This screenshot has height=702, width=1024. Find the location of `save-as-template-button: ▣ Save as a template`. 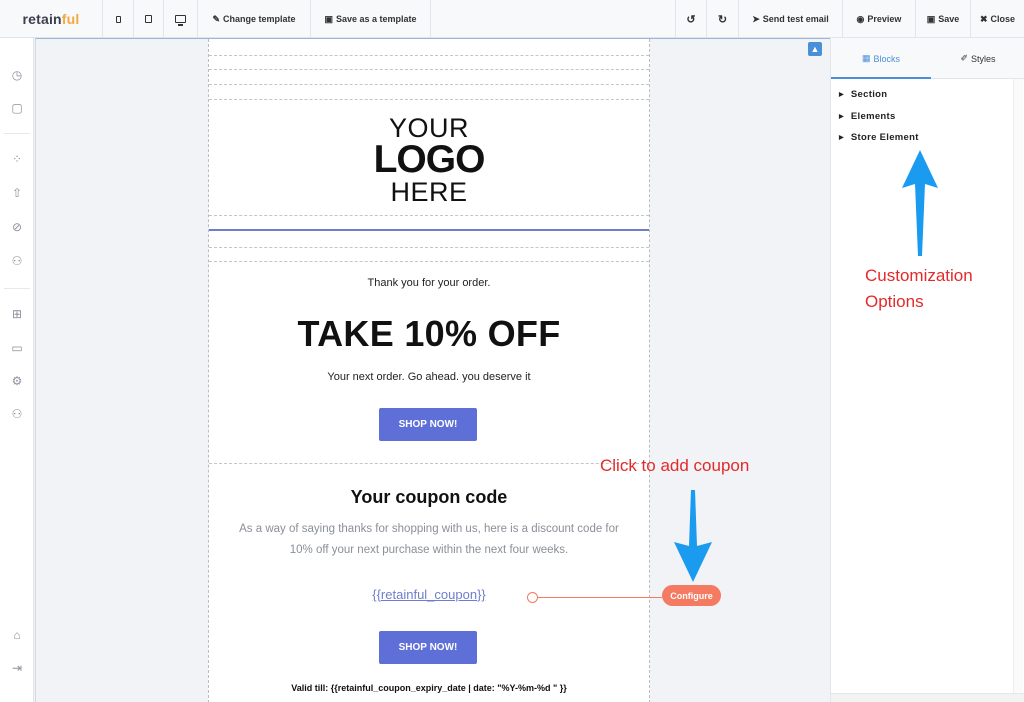

save-as-template-button: ▣ Save as a template is located at coordinates (371, 19).